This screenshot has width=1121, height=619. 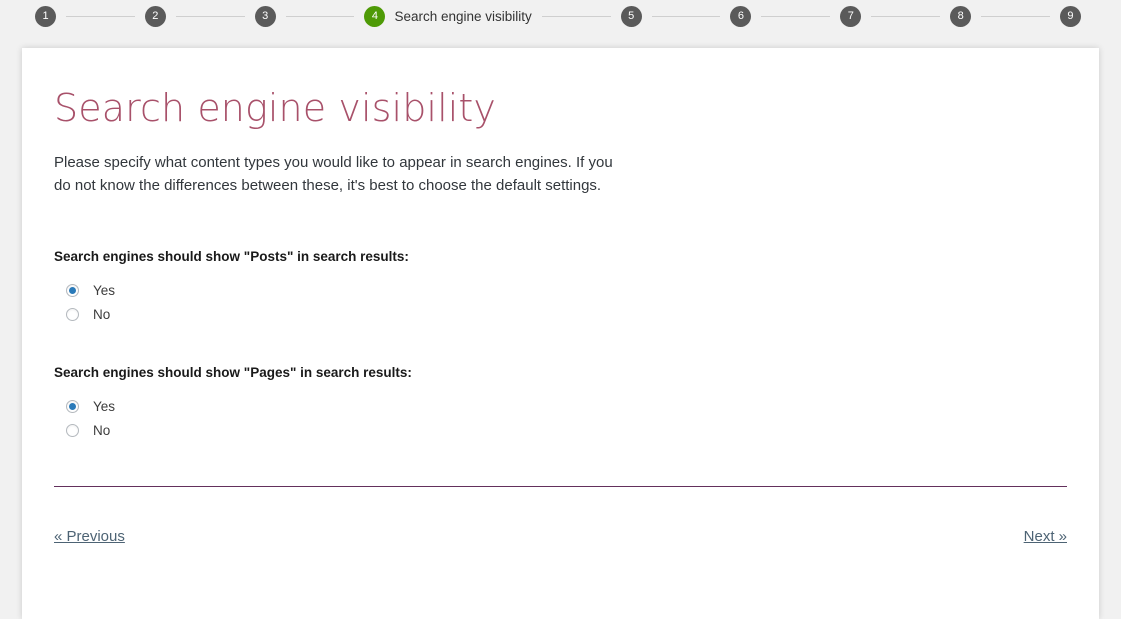 I want to click on section-divider, so click(x=560, y=486).